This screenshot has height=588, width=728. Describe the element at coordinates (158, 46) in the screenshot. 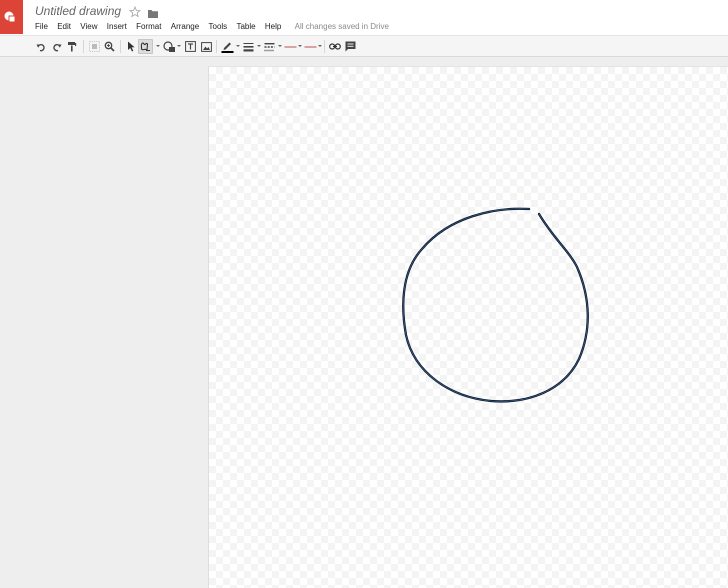

I see `shape-dropdown-caret` at that location.